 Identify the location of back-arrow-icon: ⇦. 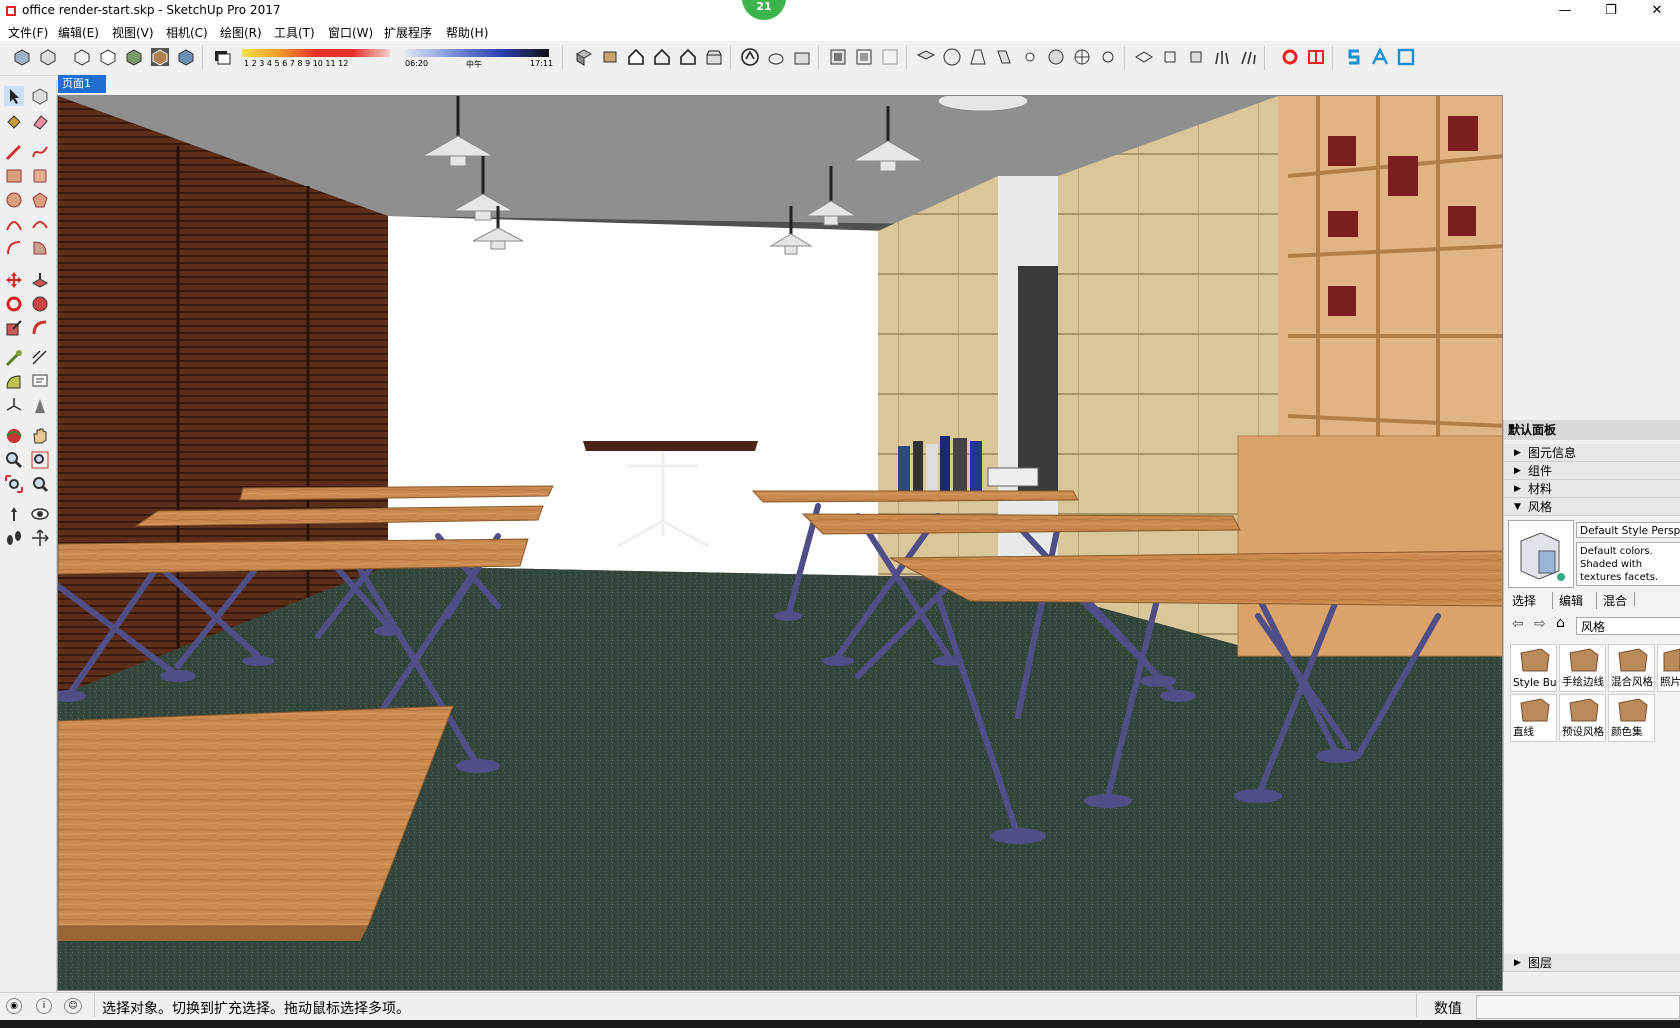
(1518, 624).